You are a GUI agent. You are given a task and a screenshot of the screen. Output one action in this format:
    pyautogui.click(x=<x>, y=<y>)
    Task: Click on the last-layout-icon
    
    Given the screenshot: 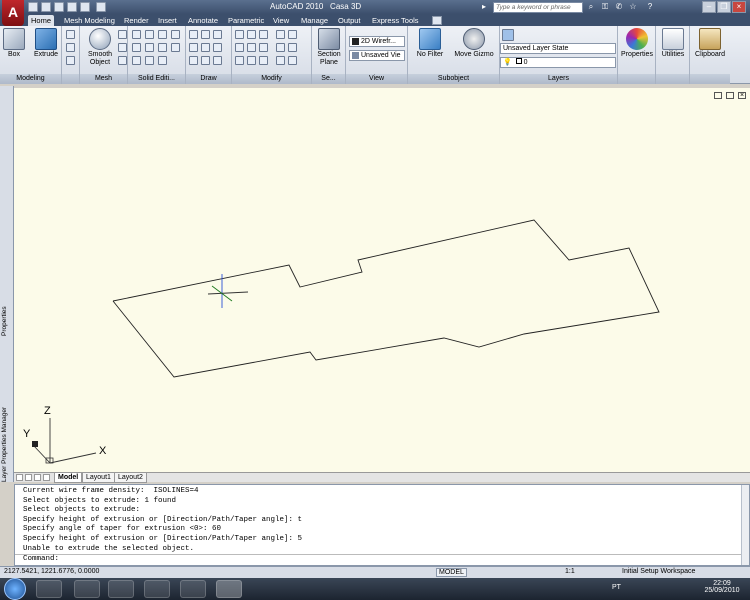 What is the action you would take?
    pyautogui.click(x=46, y=477)
    